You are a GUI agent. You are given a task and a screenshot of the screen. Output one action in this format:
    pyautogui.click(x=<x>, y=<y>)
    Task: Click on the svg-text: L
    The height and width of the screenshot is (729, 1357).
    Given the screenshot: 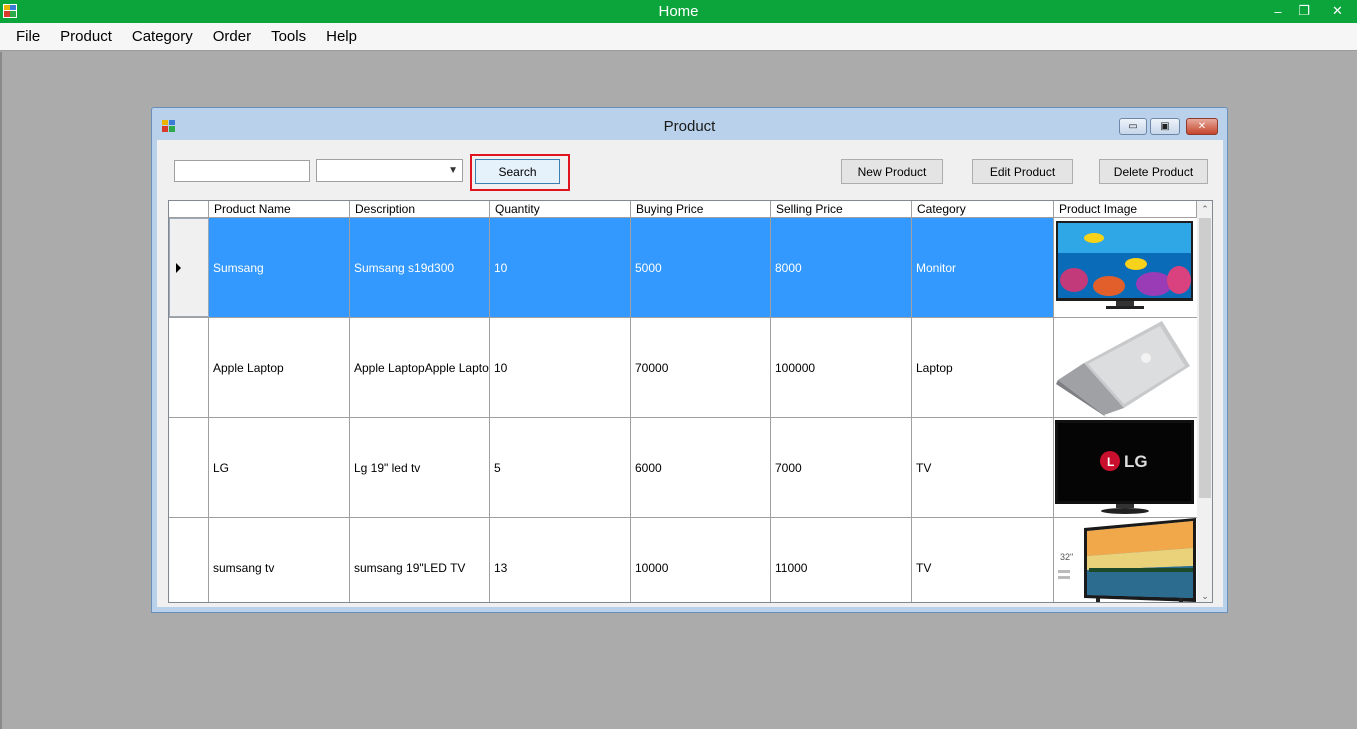 What is the action you would take?
    pyautogui.click(x=1110, y=462)
    